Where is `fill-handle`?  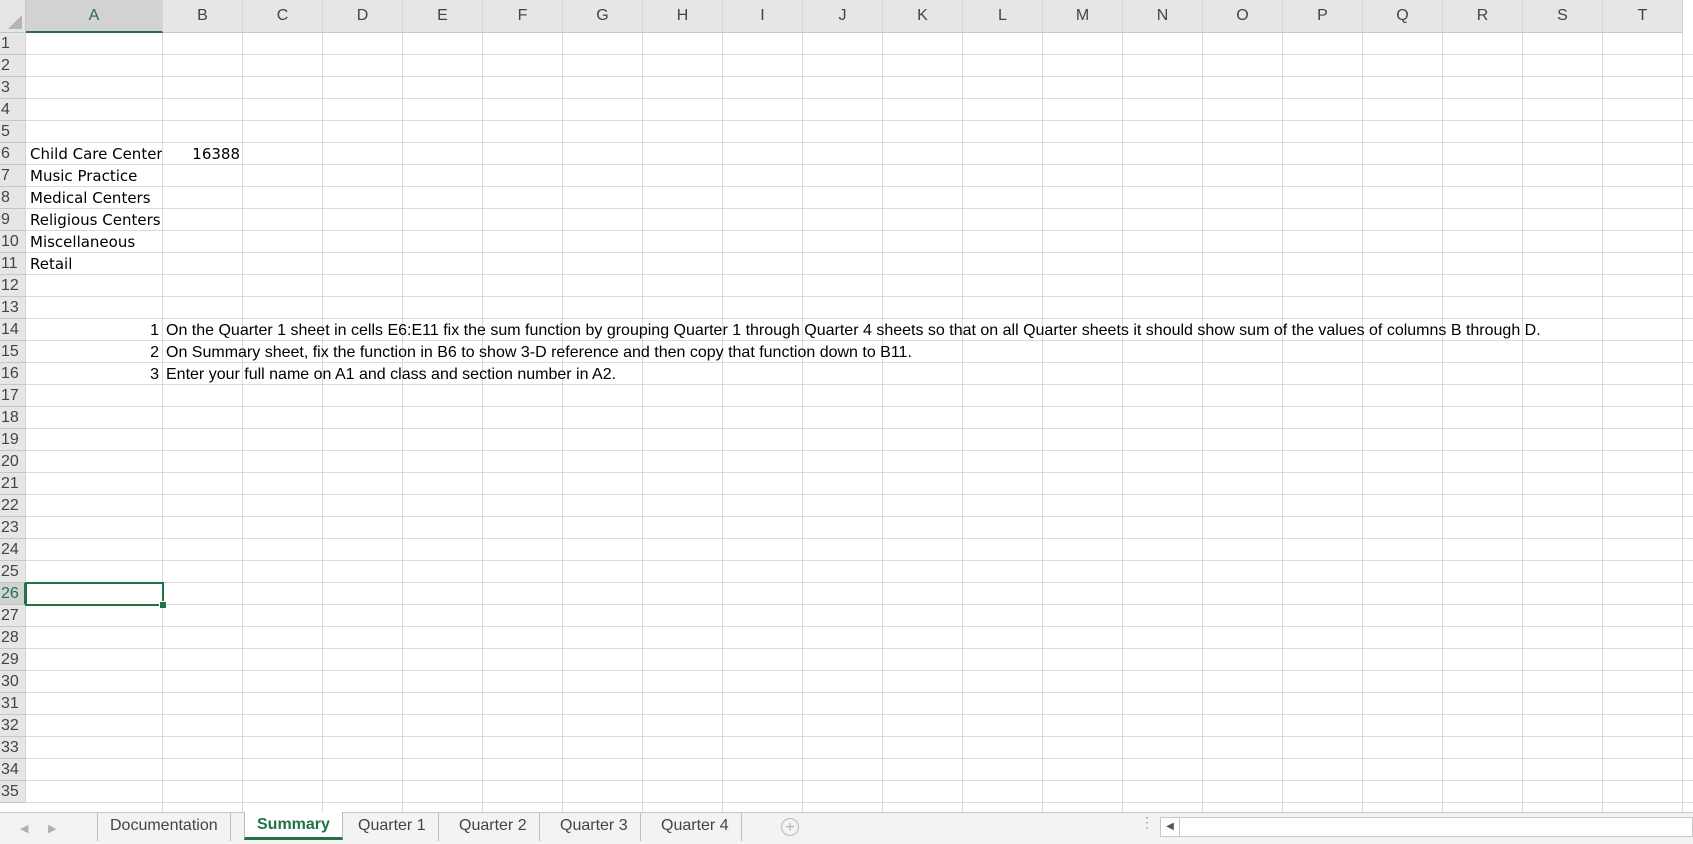 fill-handle is located at coordinates (163, 605).